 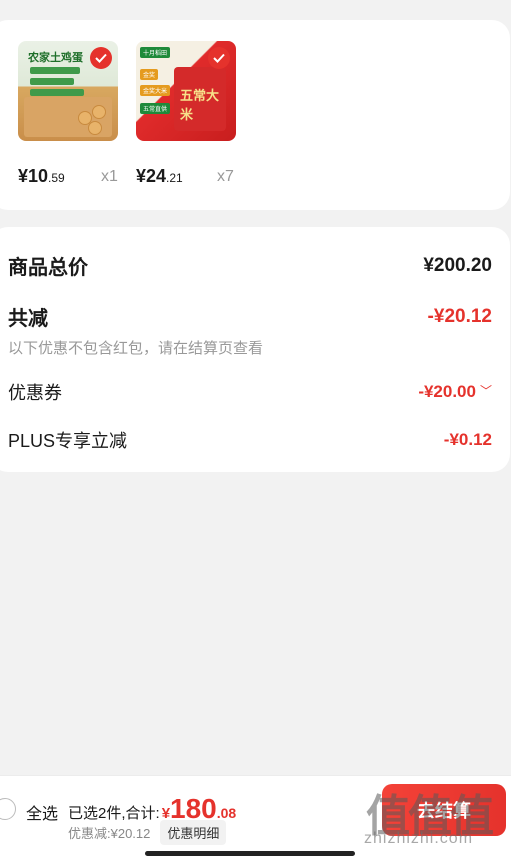 What do you see at coordinates (28, 319) in the screenshot?
I see `discount-label: 共减` at bounding box center [28, 319].